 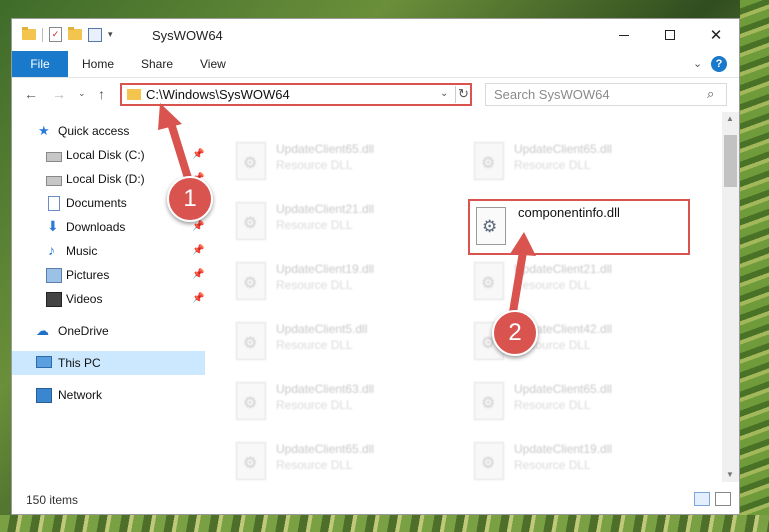 What do you see at coordinates (730, 297) in the screenshot?
I see `vertical-scrollbar: ▲ ▼` at bounding box center [730, 297].